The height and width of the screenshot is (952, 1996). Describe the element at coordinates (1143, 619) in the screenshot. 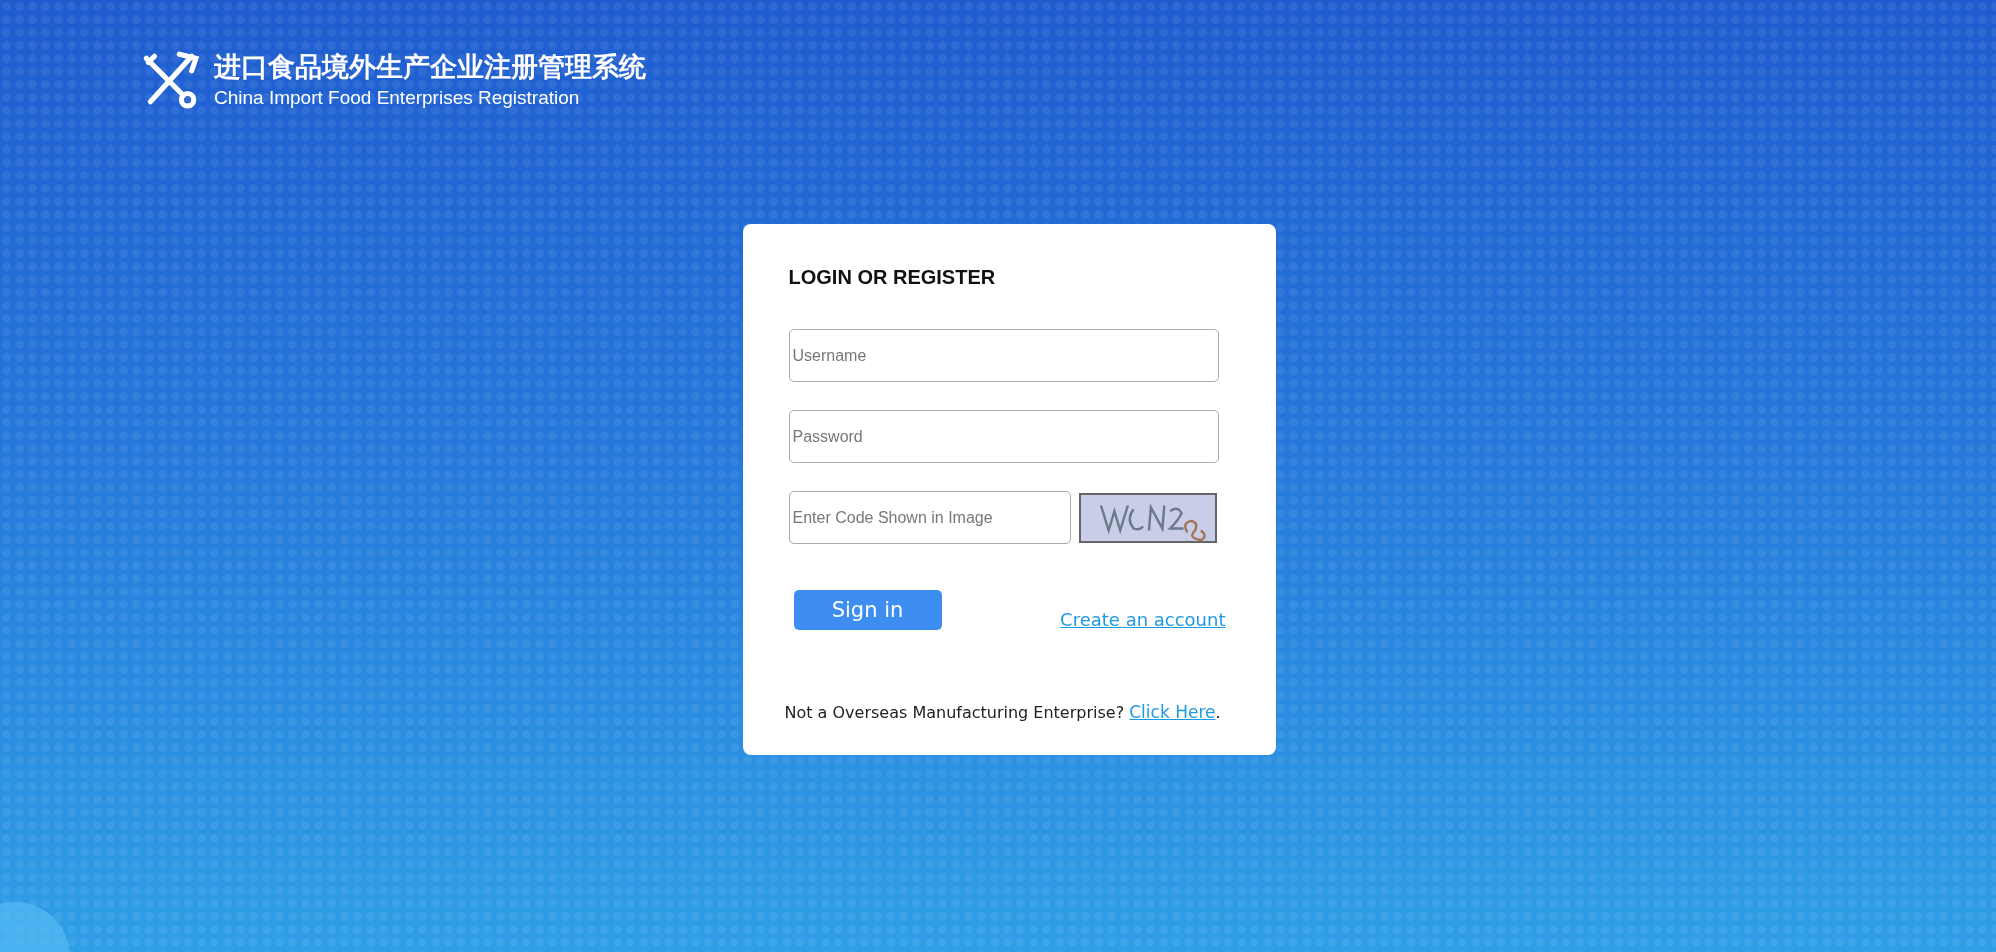

I see `create-account-link: Create an account` at that location.